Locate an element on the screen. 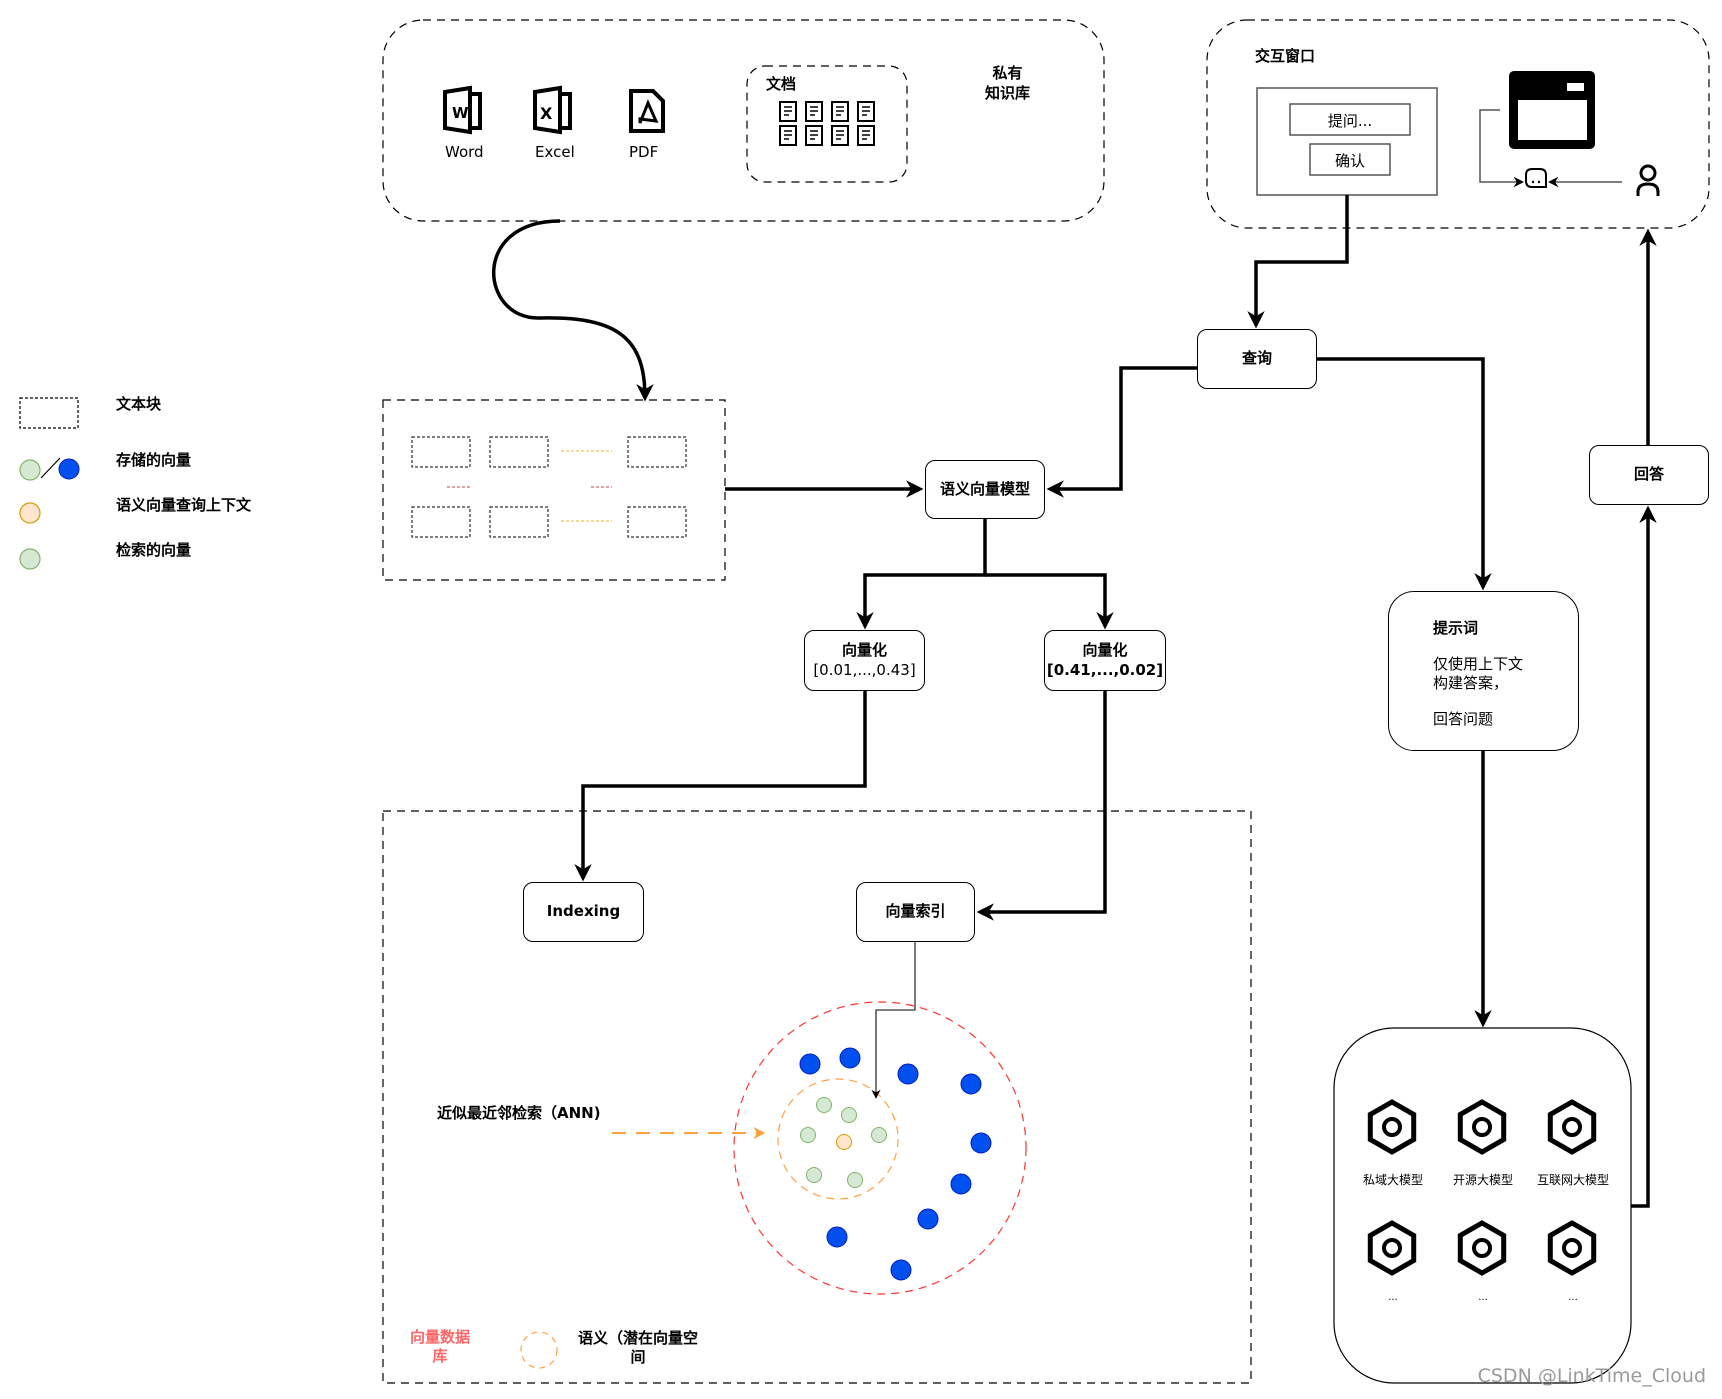 The height and width of the screenshot is (1399, 1722). knowledge-base-container is located at coordinates (743, 120).